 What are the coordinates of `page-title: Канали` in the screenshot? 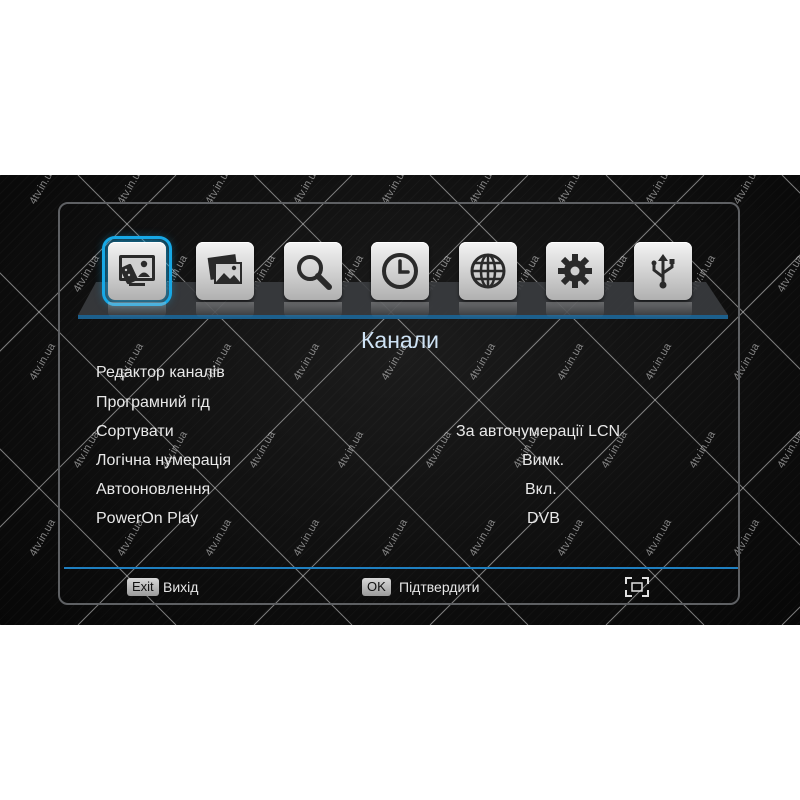 It's located at (400, 340).